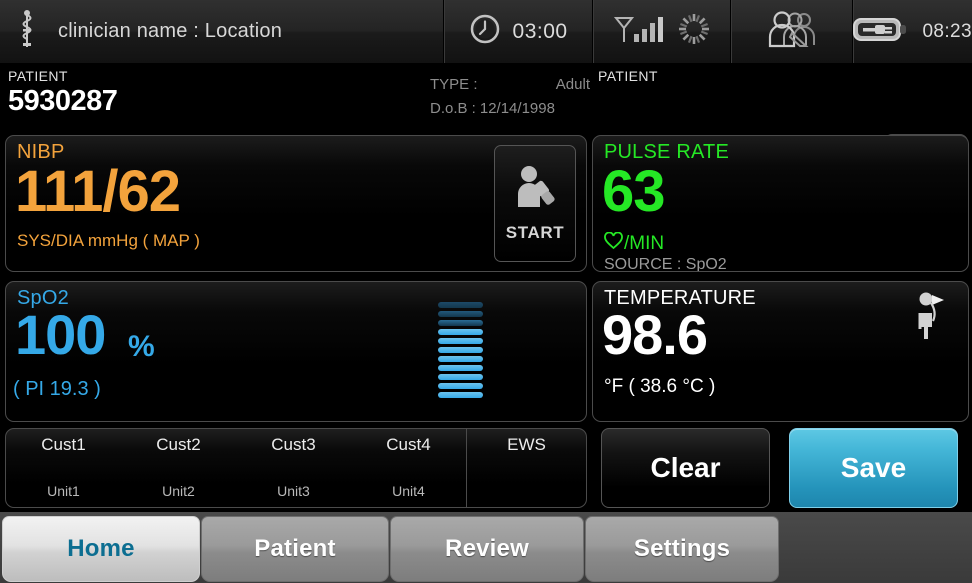 This screenshot has height=583, width=972. Describe the element at coordinates (638, 31) in the screenshot. I see `antenna-signal-icon` at that location.